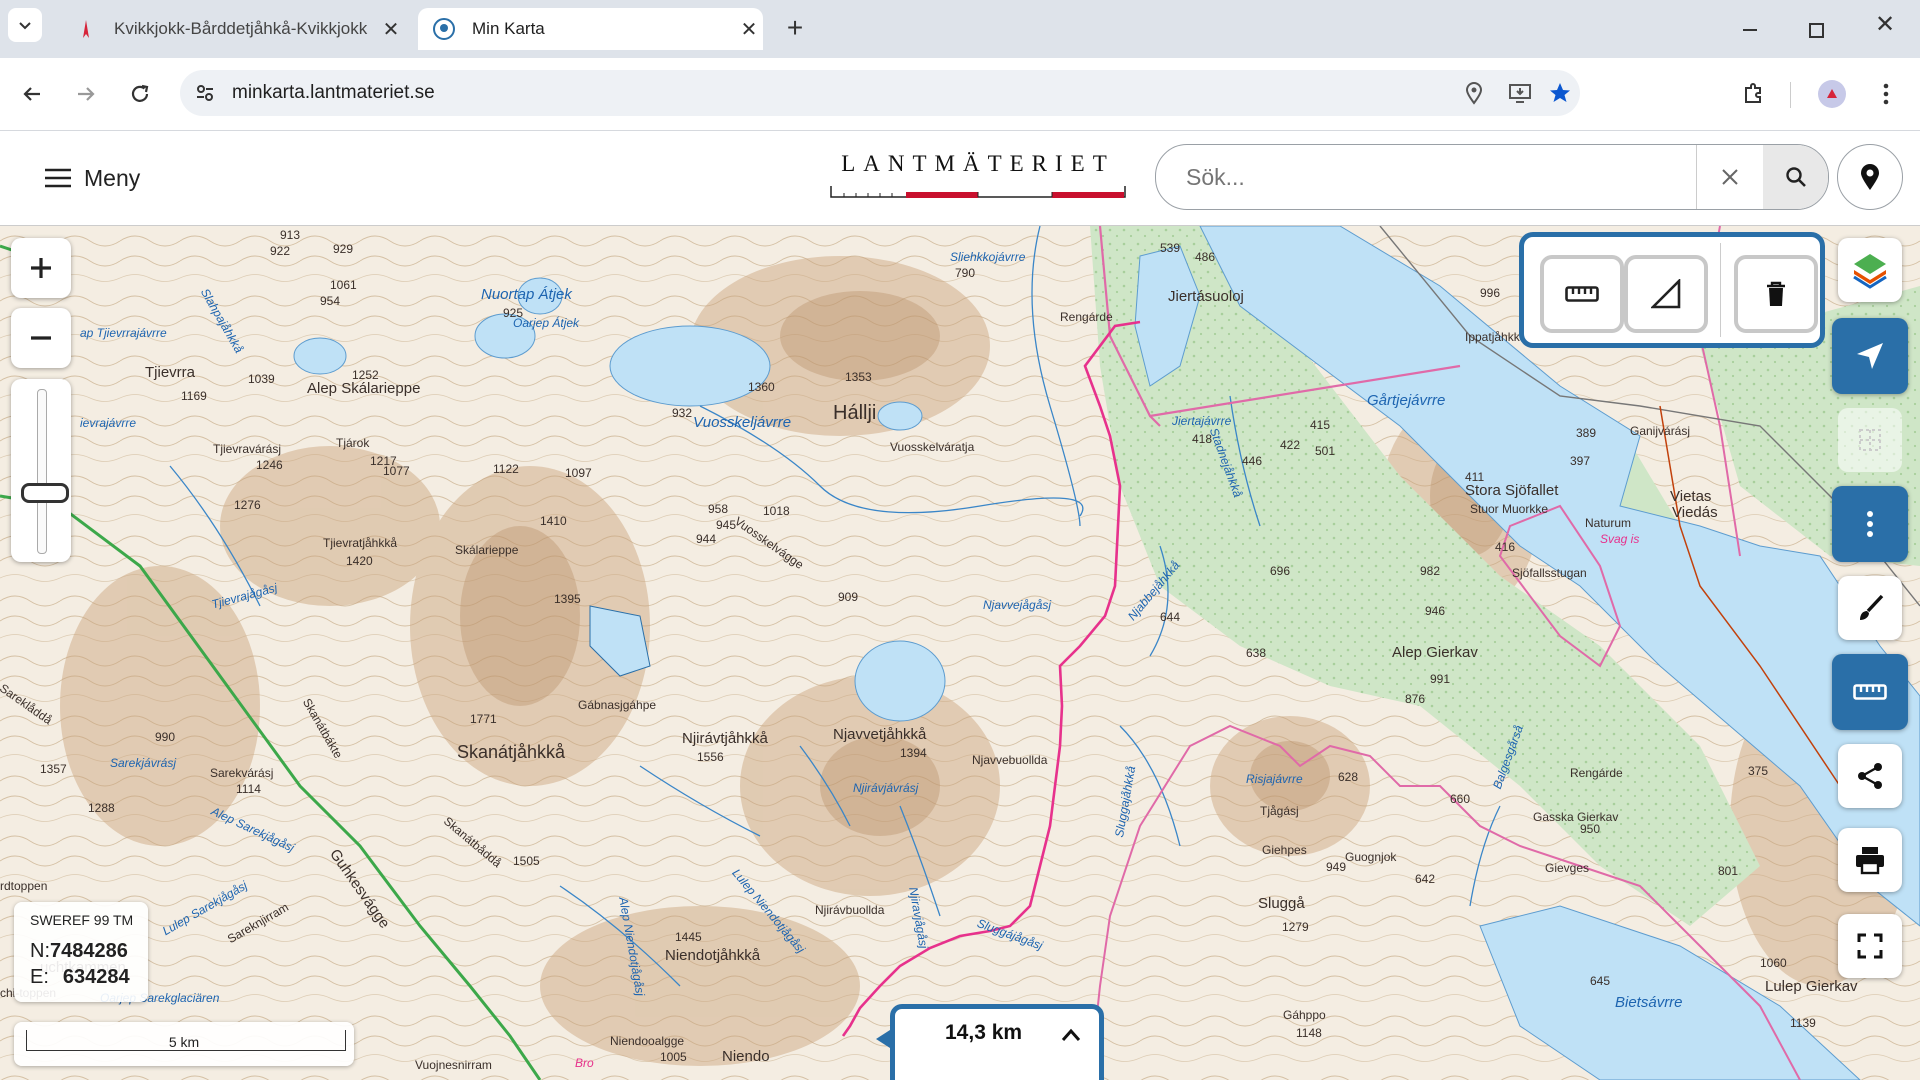 The height and width of the screenshot is (1080, 1920). I want to click on elevation-label: 1061, so click(343, 285).